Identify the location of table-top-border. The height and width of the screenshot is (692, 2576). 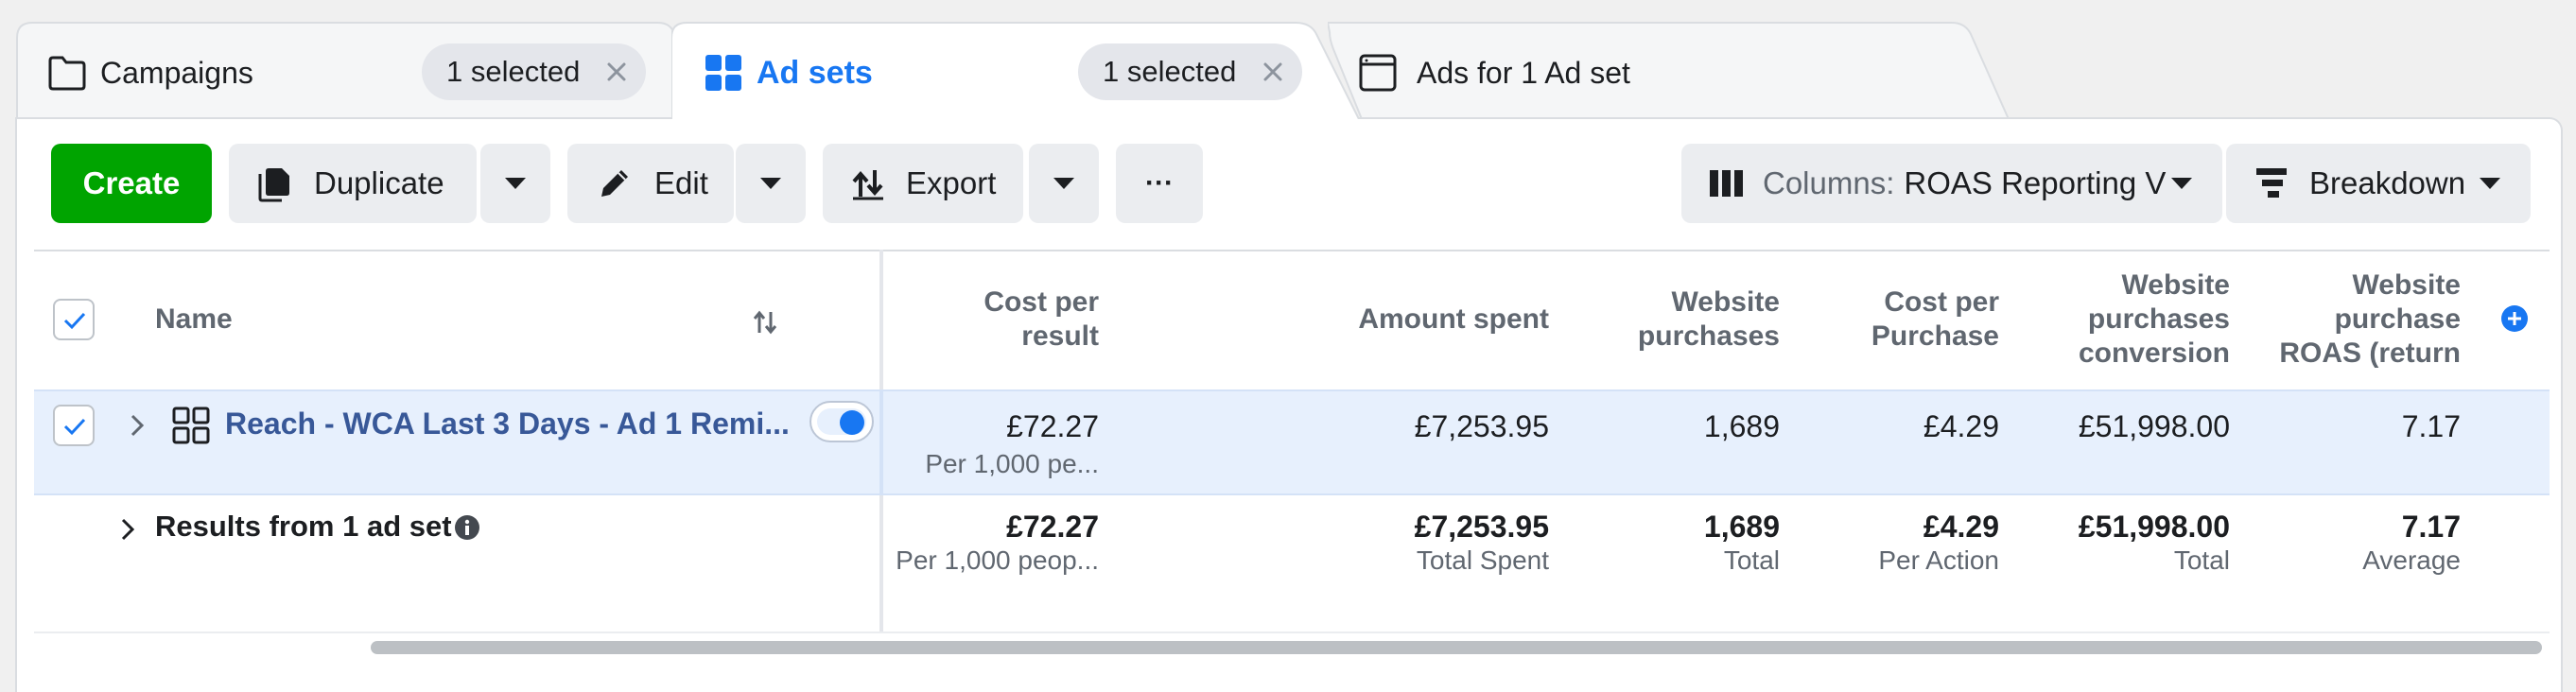
(1292, 251).